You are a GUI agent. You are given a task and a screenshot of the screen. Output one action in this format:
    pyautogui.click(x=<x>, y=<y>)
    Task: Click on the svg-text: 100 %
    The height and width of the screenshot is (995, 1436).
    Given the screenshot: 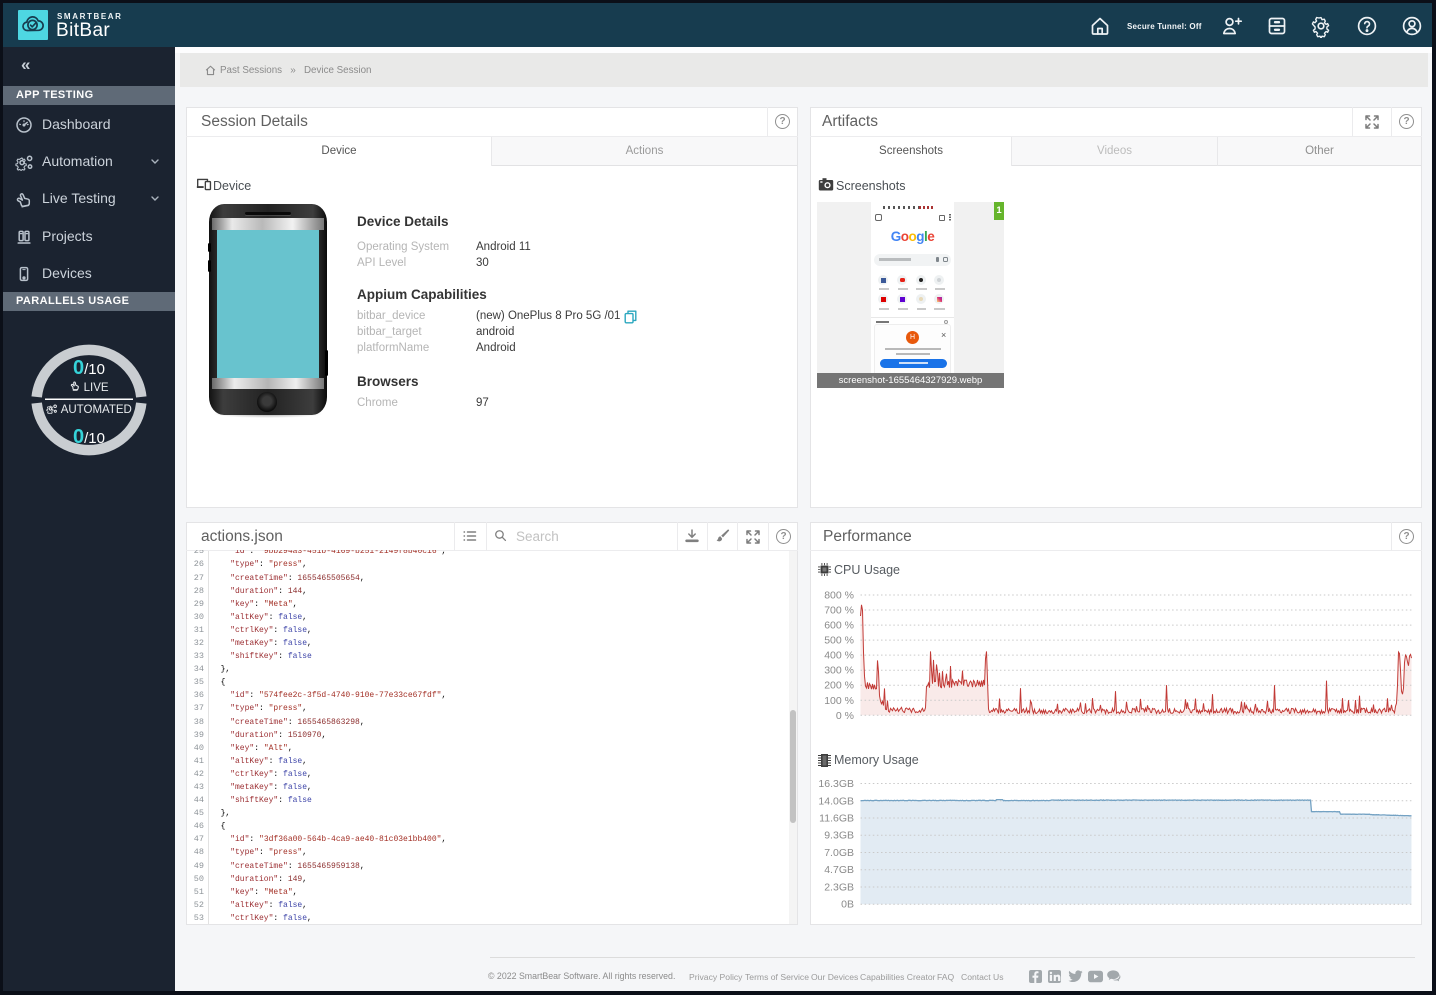 What is the action you would take?
    pyautogui.click(x=839, y=701)
    